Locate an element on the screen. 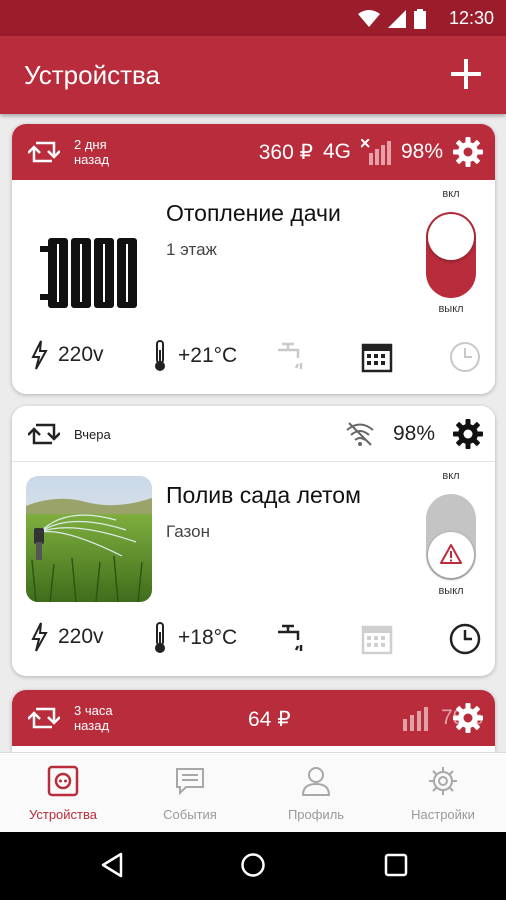 The height and width of the screenshot is (900, 506). status-icons is located at coordinates (392, 19).